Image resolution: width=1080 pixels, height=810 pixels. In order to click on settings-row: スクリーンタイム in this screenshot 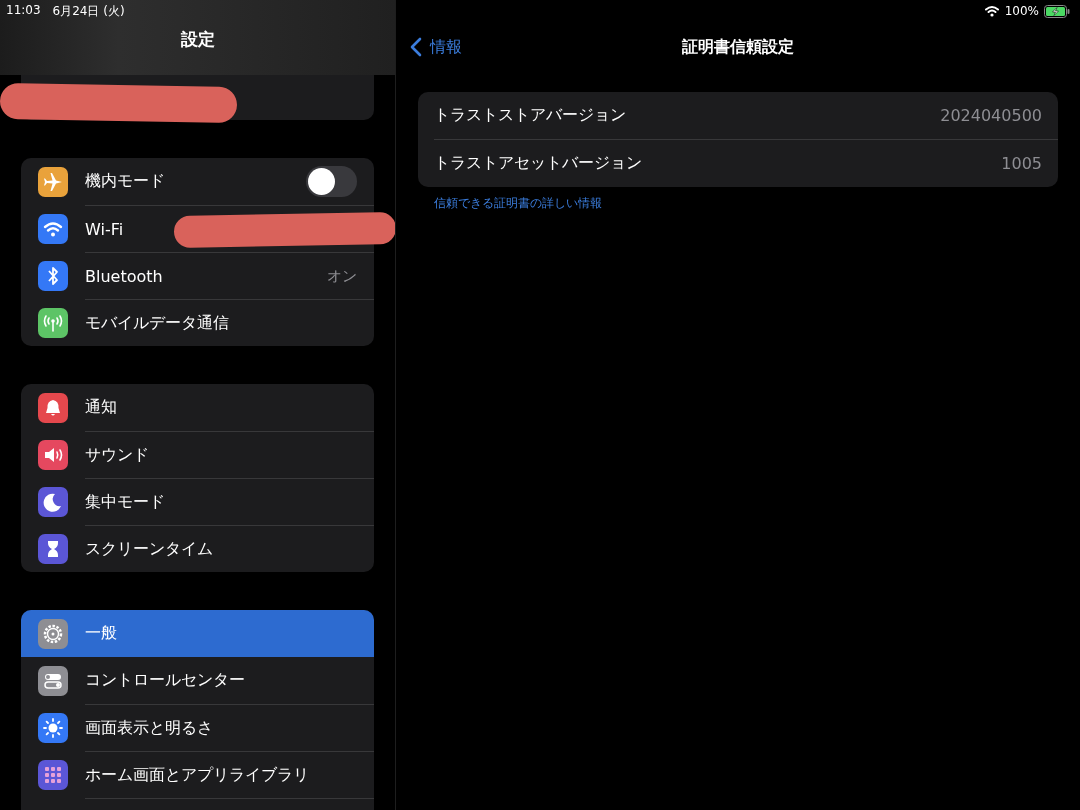, I will do `click(197, 548)`.